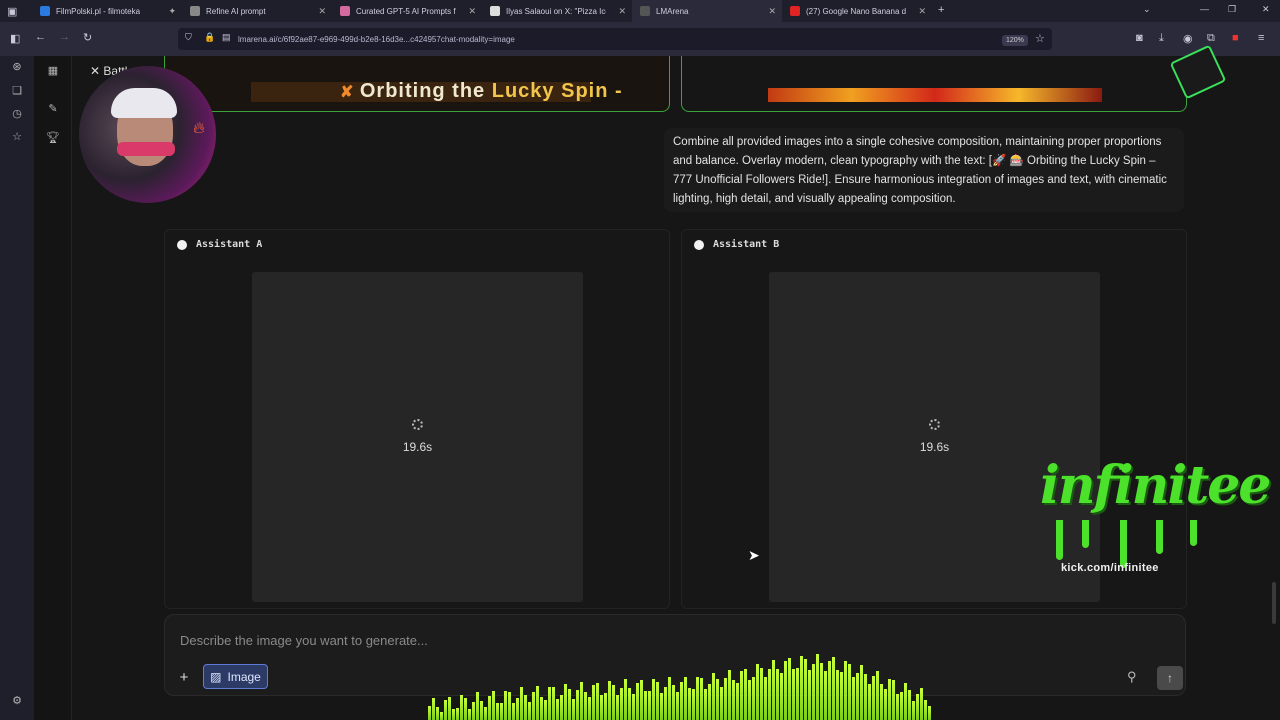 The image size is (1280, 720). Describe the element at coordinates (417, 447) in the screenshot. I see `assistant-a-timer: 19.6s` at that location.